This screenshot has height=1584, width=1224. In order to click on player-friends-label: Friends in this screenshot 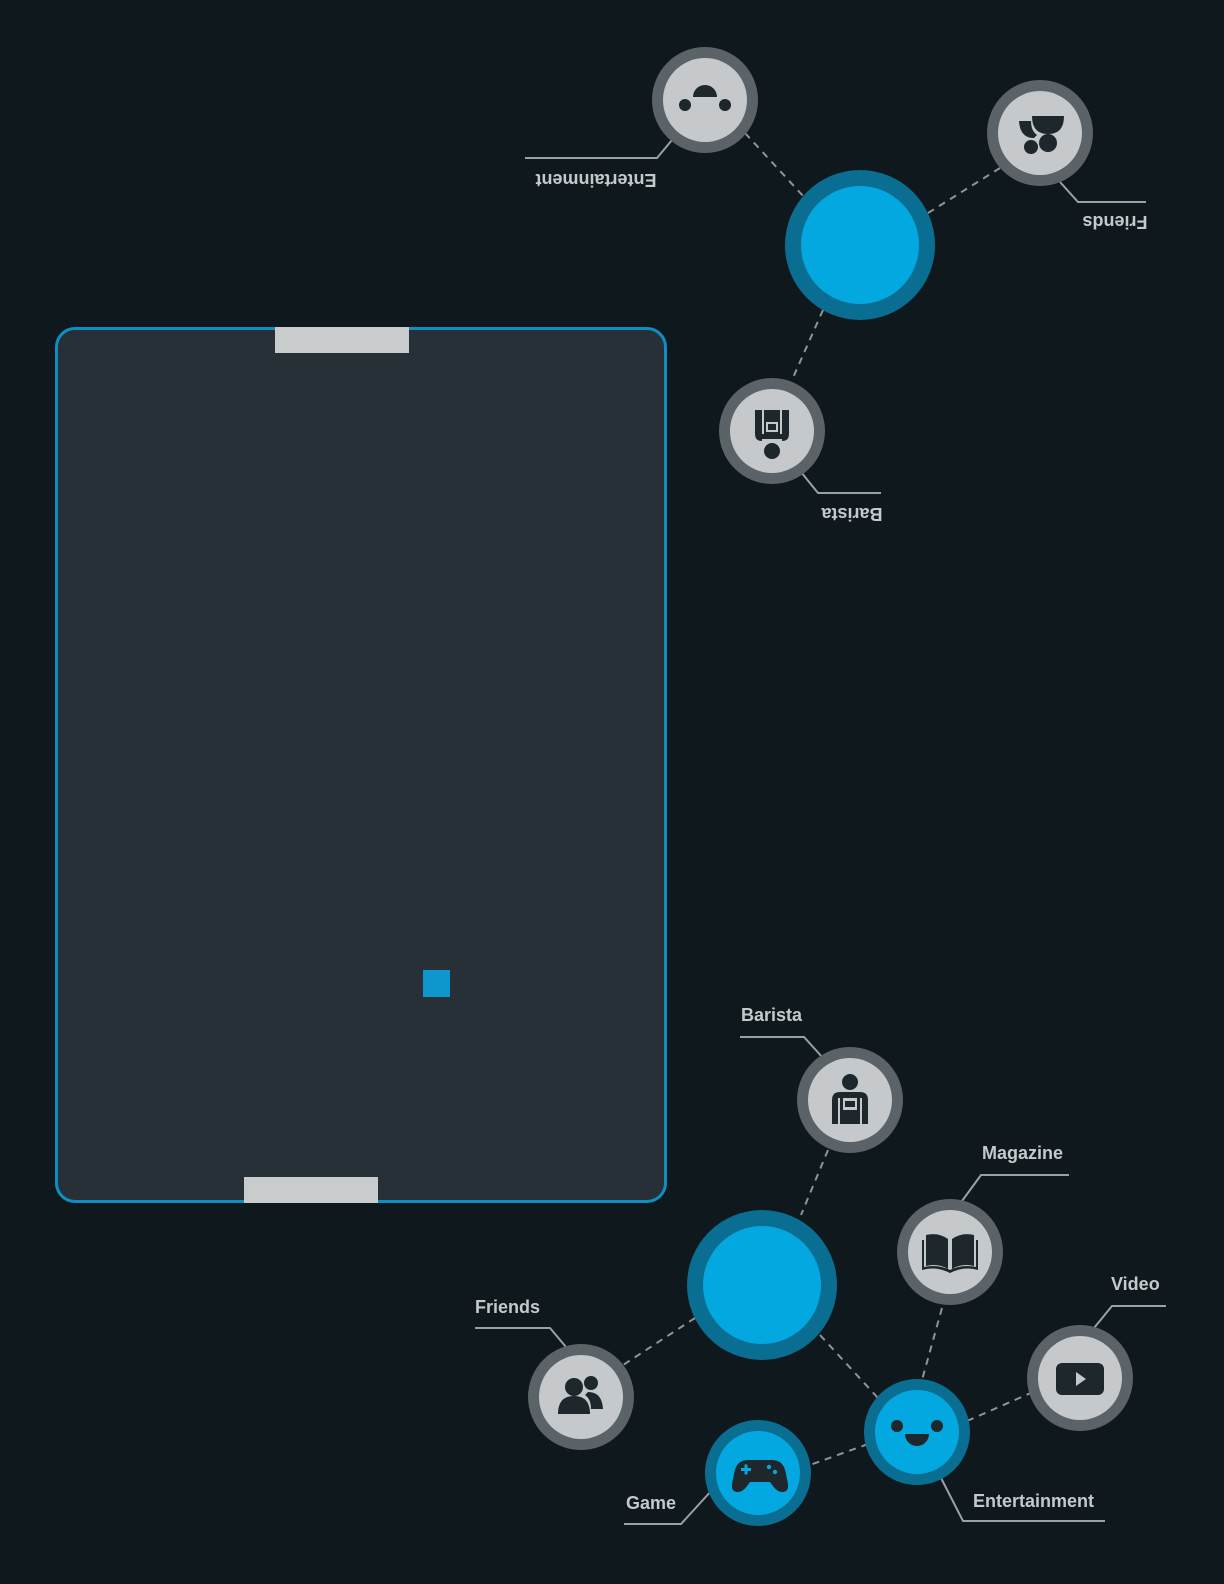, I will do `click(507, 1307)`.